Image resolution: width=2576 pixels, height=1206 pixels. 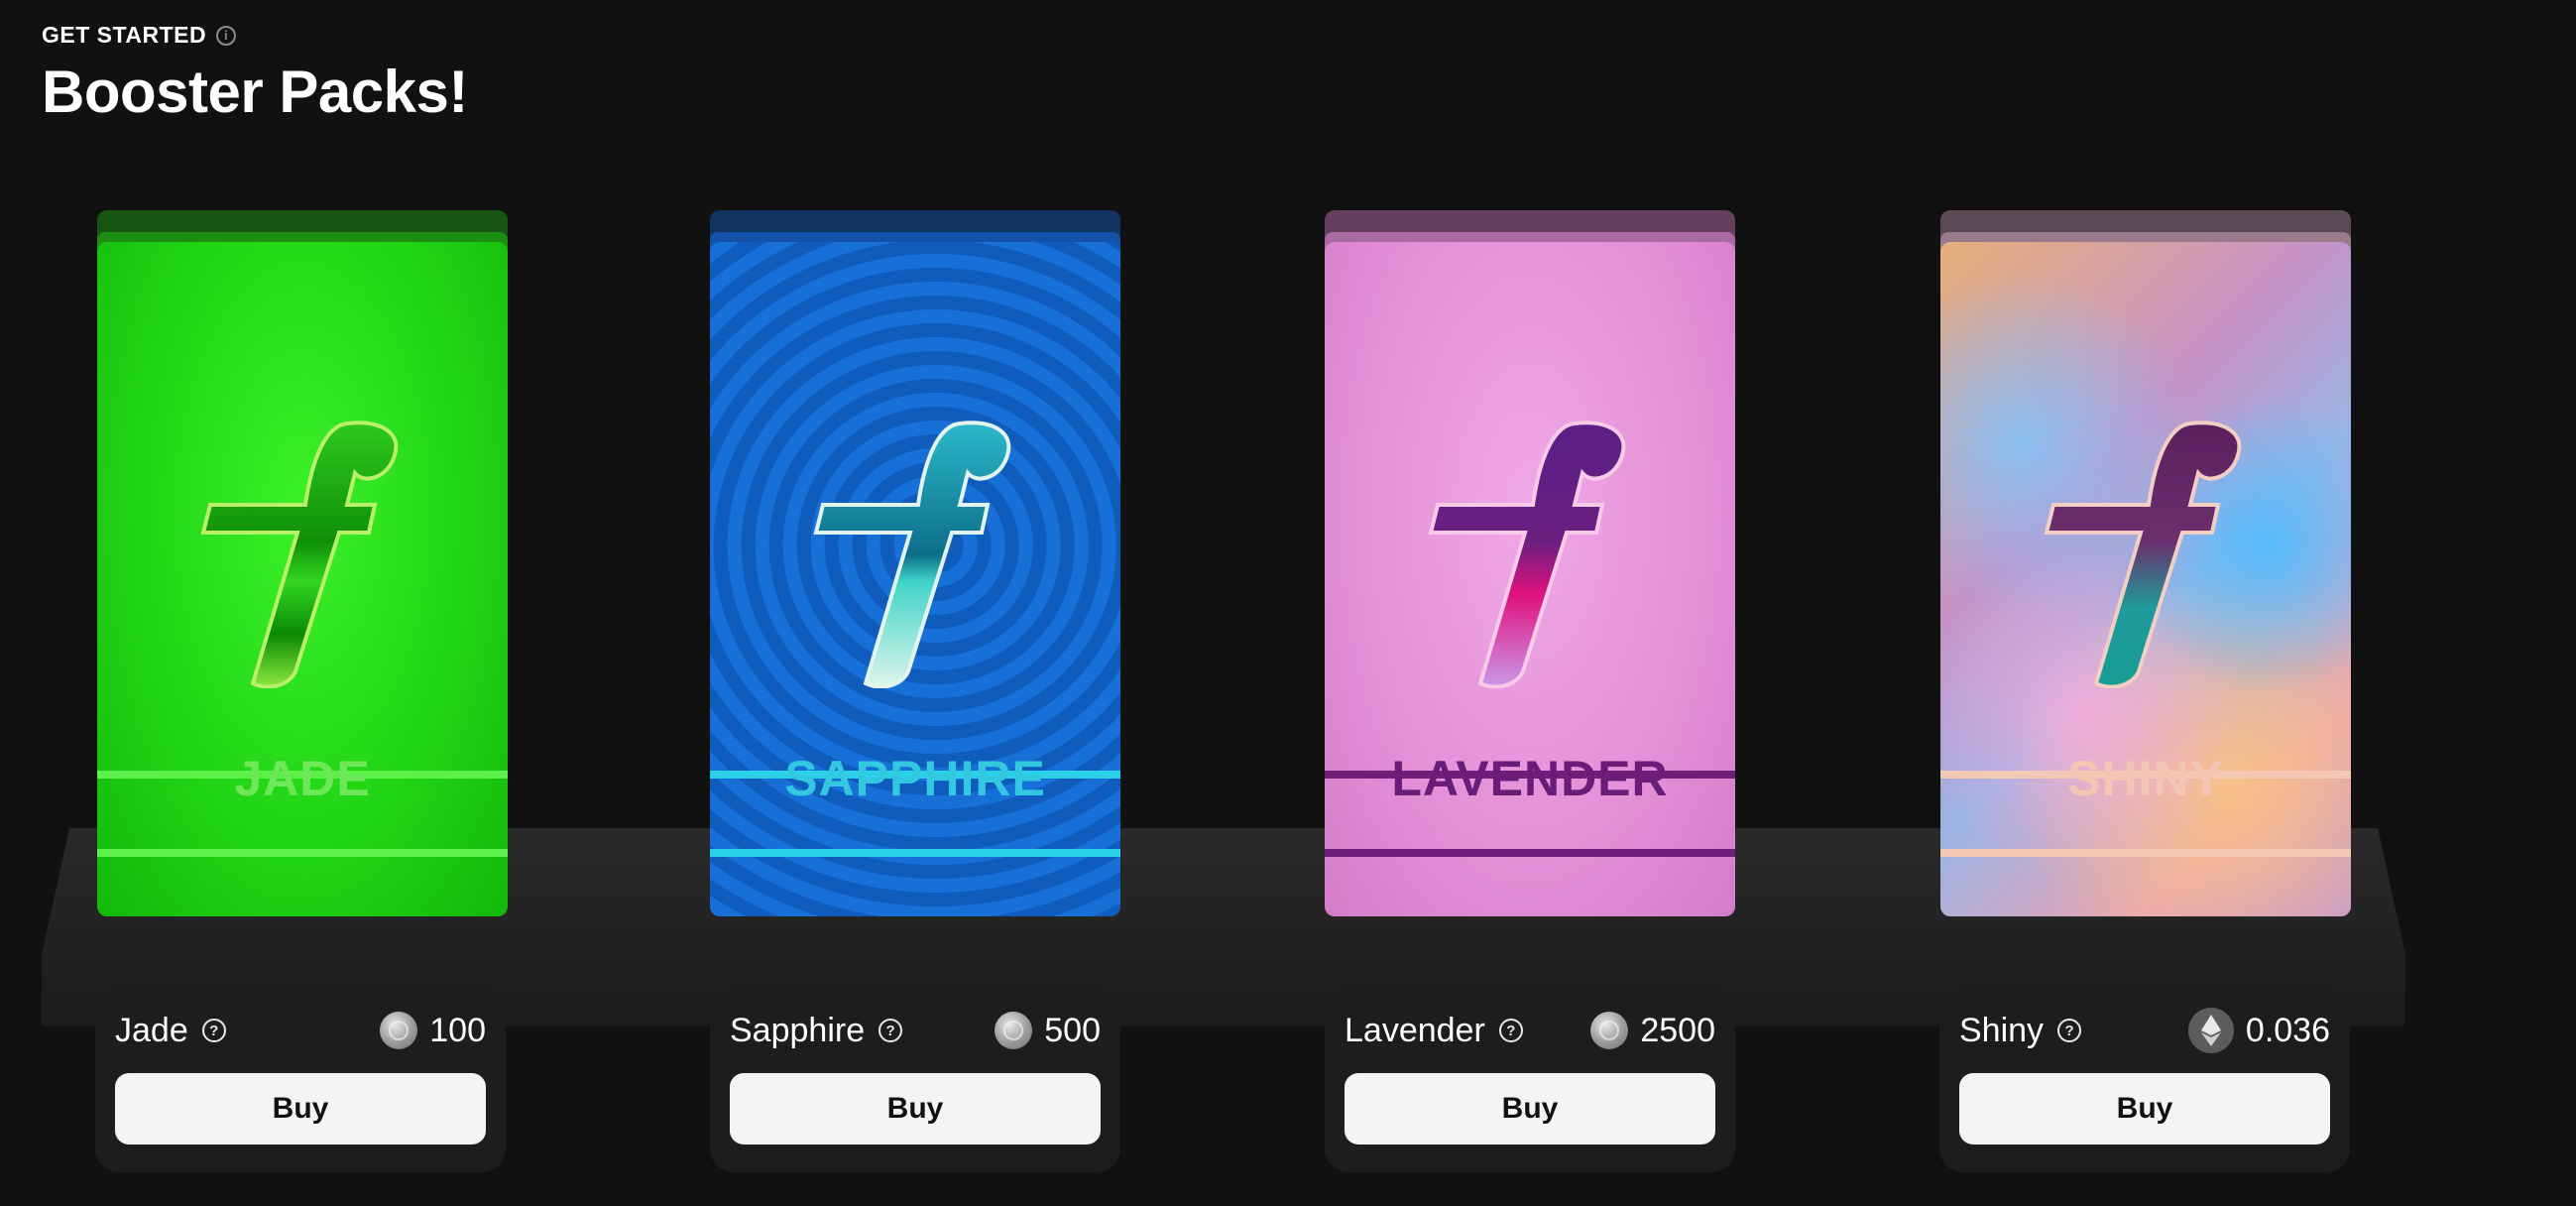 What do you see at coordinates (1072, 1030) in the screenshot?
I see `pack-price: 500` at bounding box center [1072, 1030].